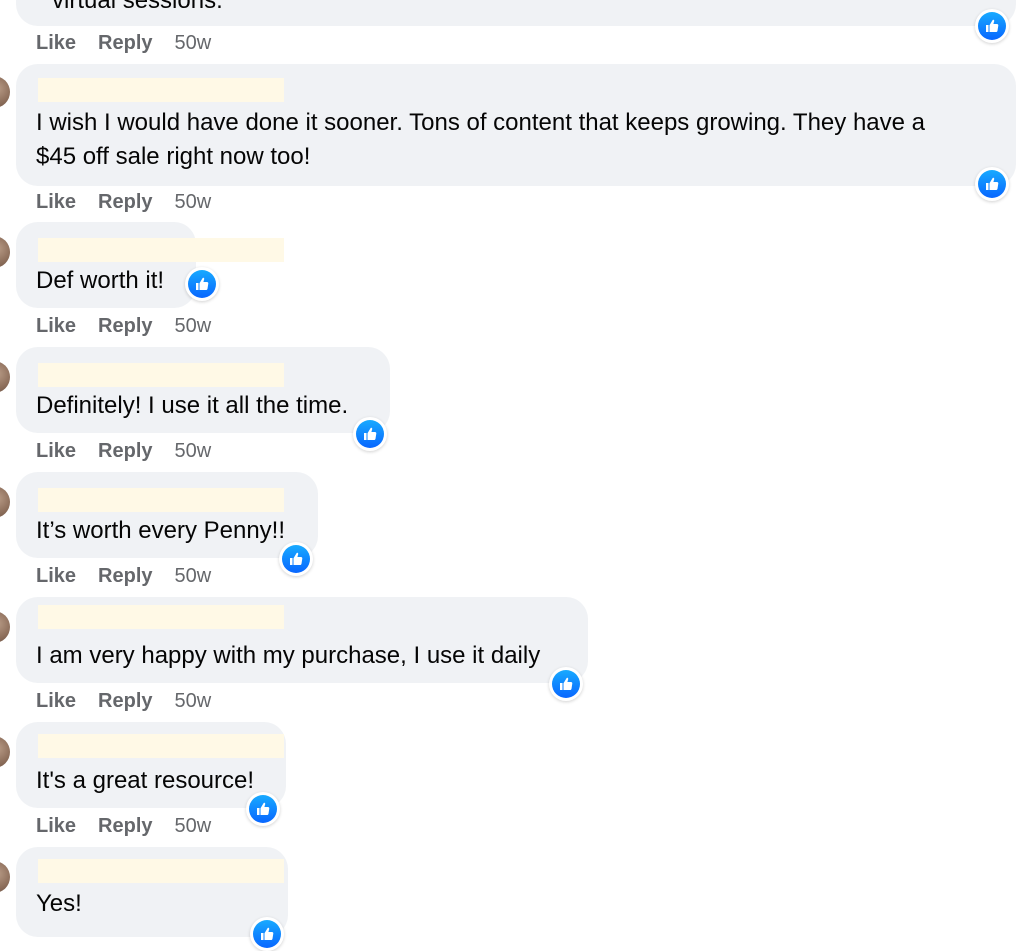 This screenshot has width=1024, height=951. Describe the element at coordinates (100, 280) in the screenshot. I see `comment-text: Def worth it!` at that location.